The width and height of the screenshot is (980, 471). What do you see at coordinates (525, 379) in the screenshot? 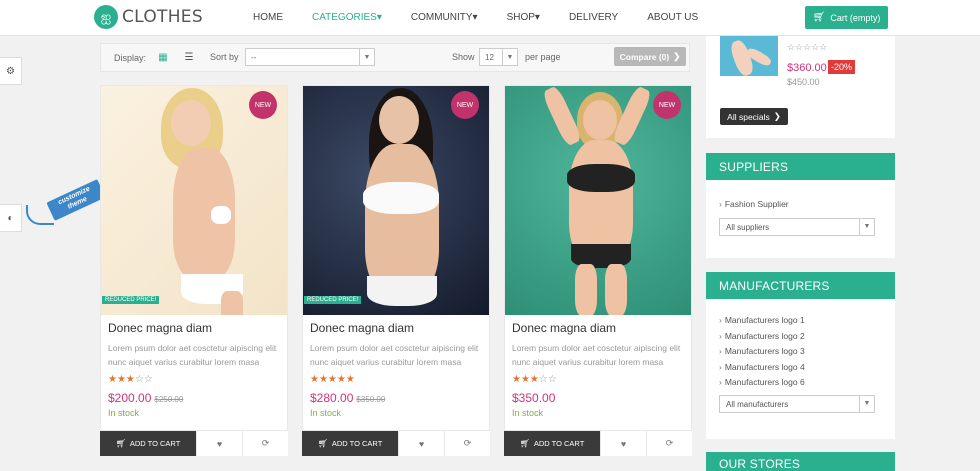
I see `star-icon: ★★★` at bounding box center [525, 379].